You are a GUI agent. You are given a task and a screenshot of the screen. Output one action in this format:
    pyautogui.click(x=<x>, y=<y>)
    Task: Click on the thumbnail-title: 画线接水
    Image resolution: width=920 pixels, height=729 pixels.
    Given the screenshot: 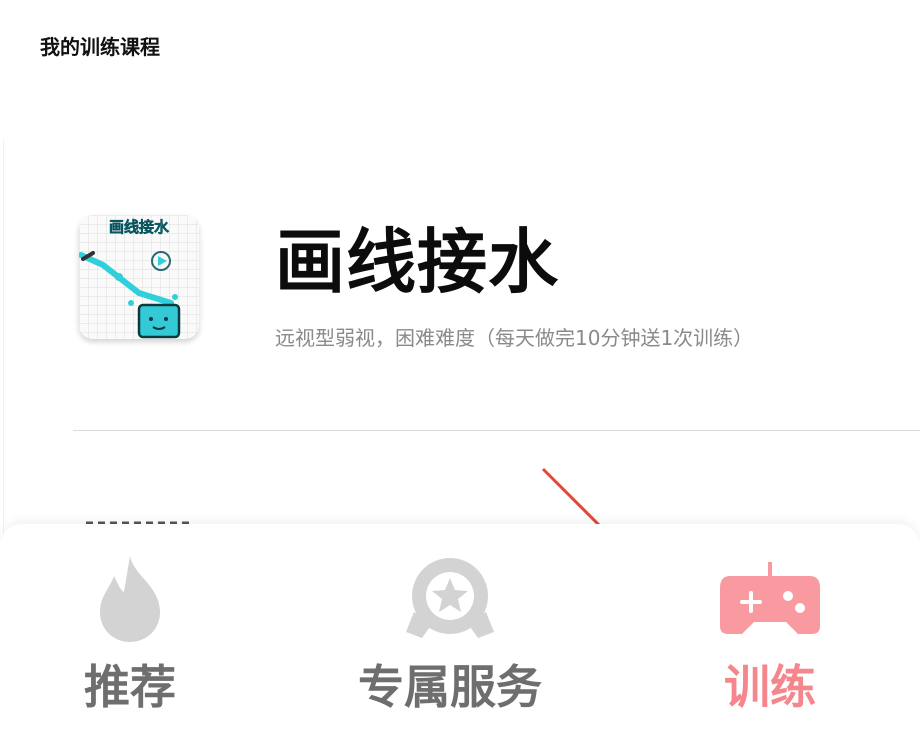 What is the action you would take?
    pyautogui.click(x=139, y=227)
    